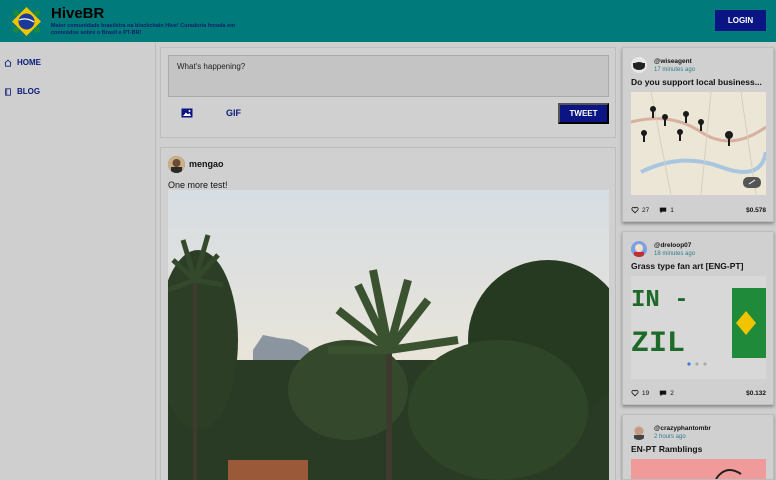 This screenshot has height=480, width=776. What do you see at coordinates (698, 210) in the screenshot?
I see `card-footer: 27 1 $0.578` at bounding box center [698, 210].